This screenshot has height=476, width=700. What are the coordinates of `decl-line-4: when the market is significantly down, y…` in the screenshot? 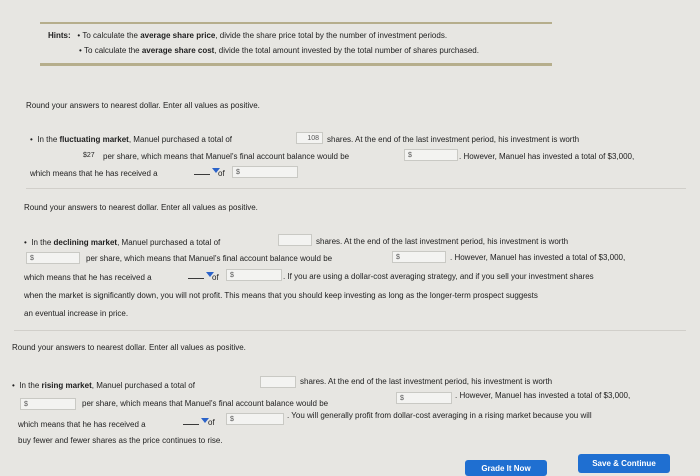 It's located at (281, 295).